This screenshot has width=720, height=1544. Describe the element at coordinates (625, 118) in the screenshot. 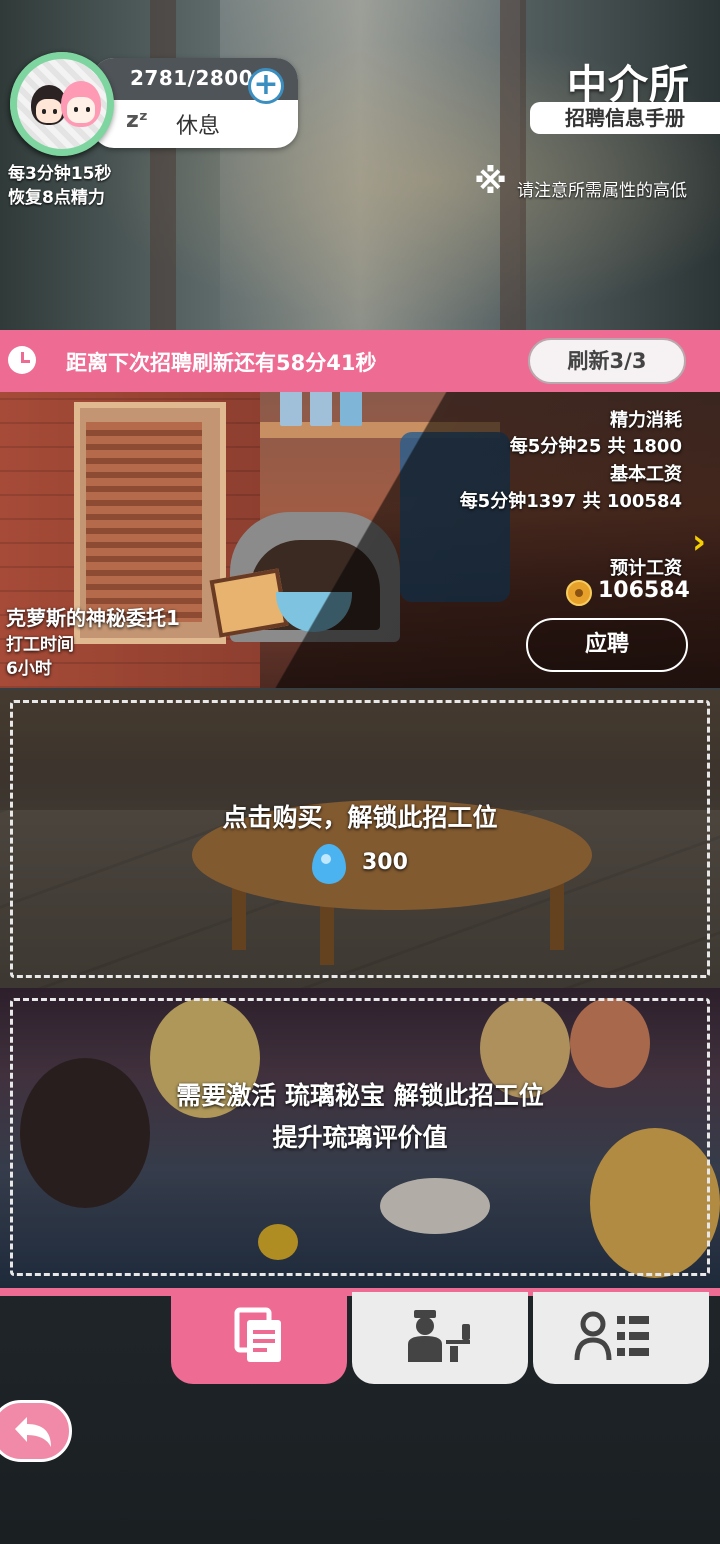

I see `page-subtitle: 招聘信息手册` at that location.